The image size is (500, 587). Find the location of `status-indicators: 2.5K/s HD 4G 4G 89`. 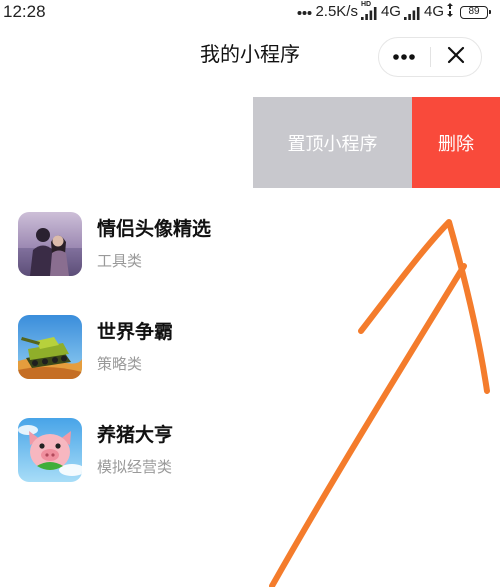

status-indicators: 2.5K/s HD 4G 4G 89 is located at coordinates (394, 11).